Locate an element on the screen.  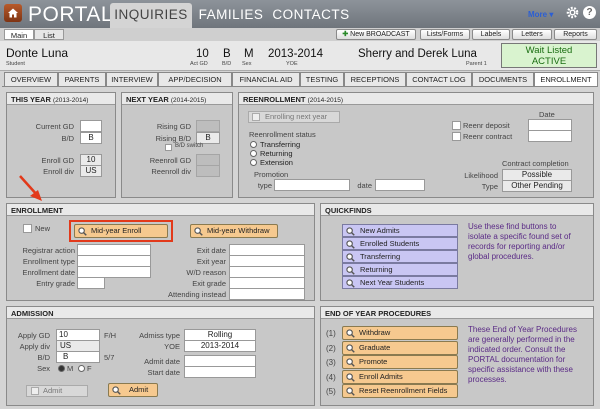
more-menu: More ▾ is located at coordinates (540, 14).